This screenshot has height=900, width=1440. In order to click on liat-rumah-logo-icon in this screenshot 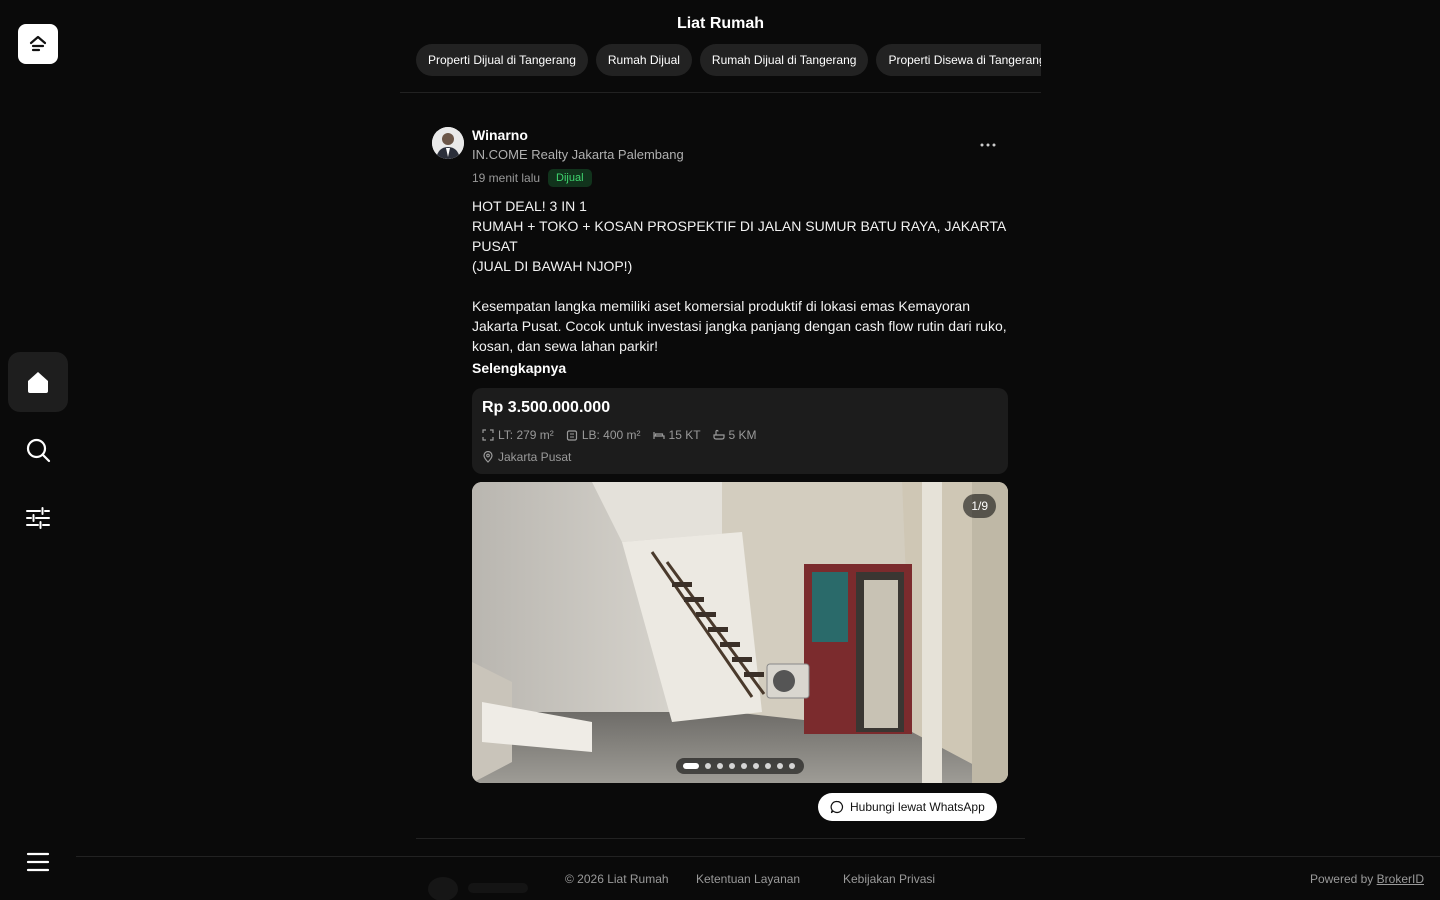, I will do `click(38, 44)`.